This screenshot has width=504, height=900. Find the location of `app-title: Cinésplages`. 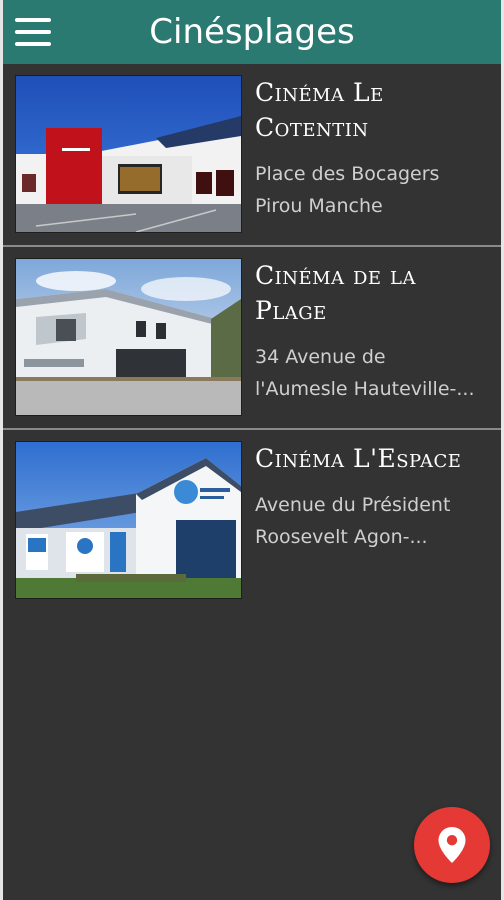

app-title: Cinésplages is located at coordinates (252, 32).